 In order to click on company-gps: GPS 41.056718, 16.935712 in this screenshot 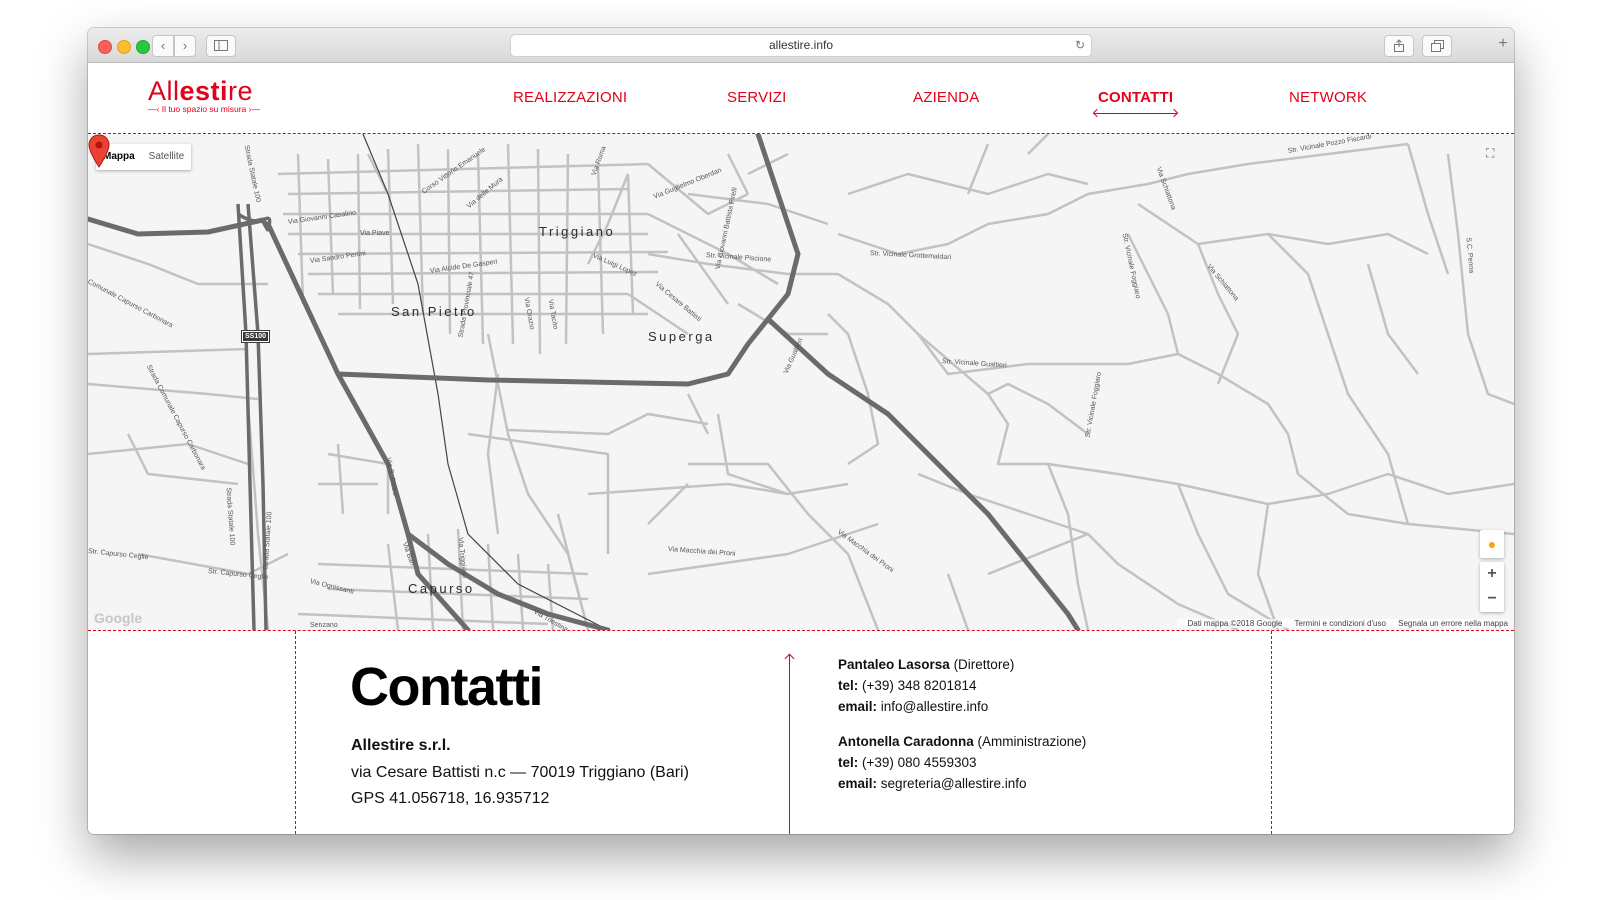, I will do `click(450, 798)`.